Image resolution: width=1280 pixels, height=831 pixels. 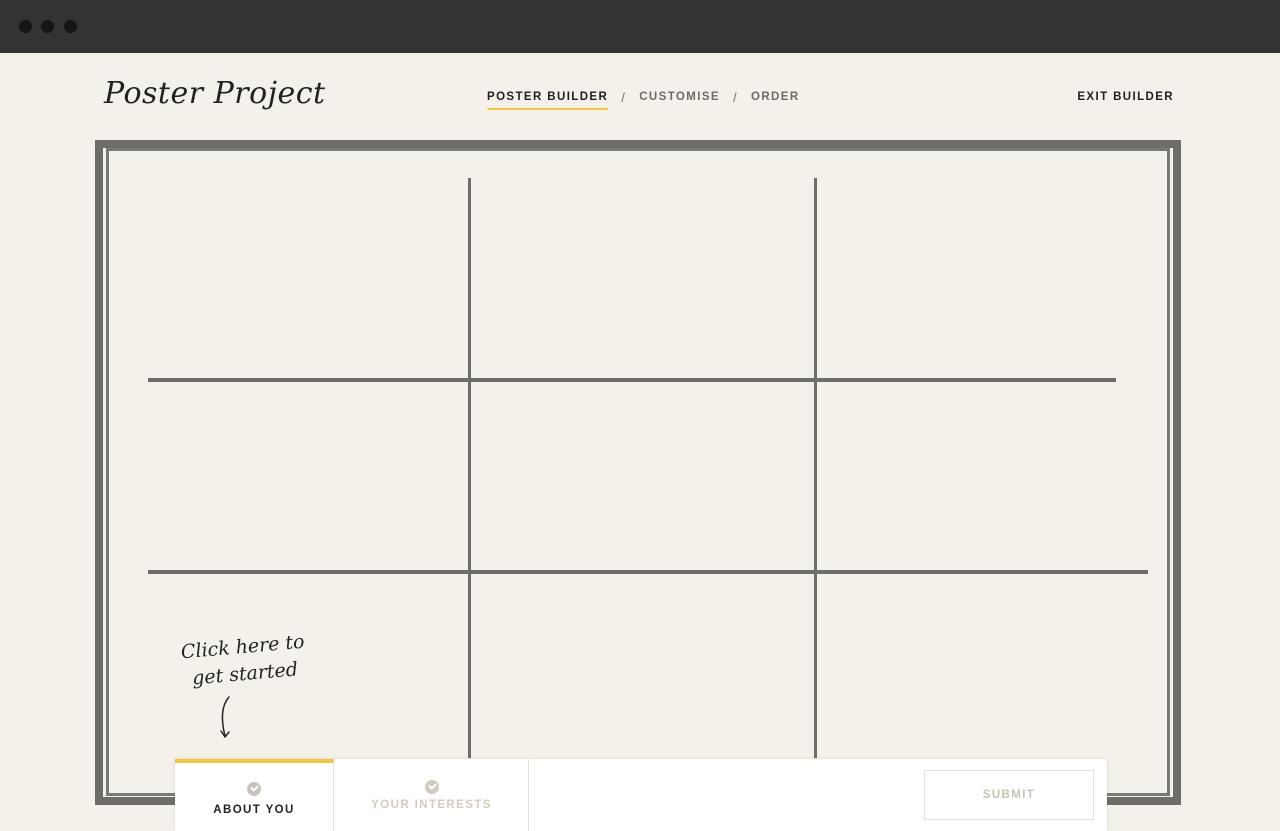 What do you see at coordinates (431, 805) in the screenshot?
I see `tab-label: YOUR INTERESTS` at bounding box center [431, 805].